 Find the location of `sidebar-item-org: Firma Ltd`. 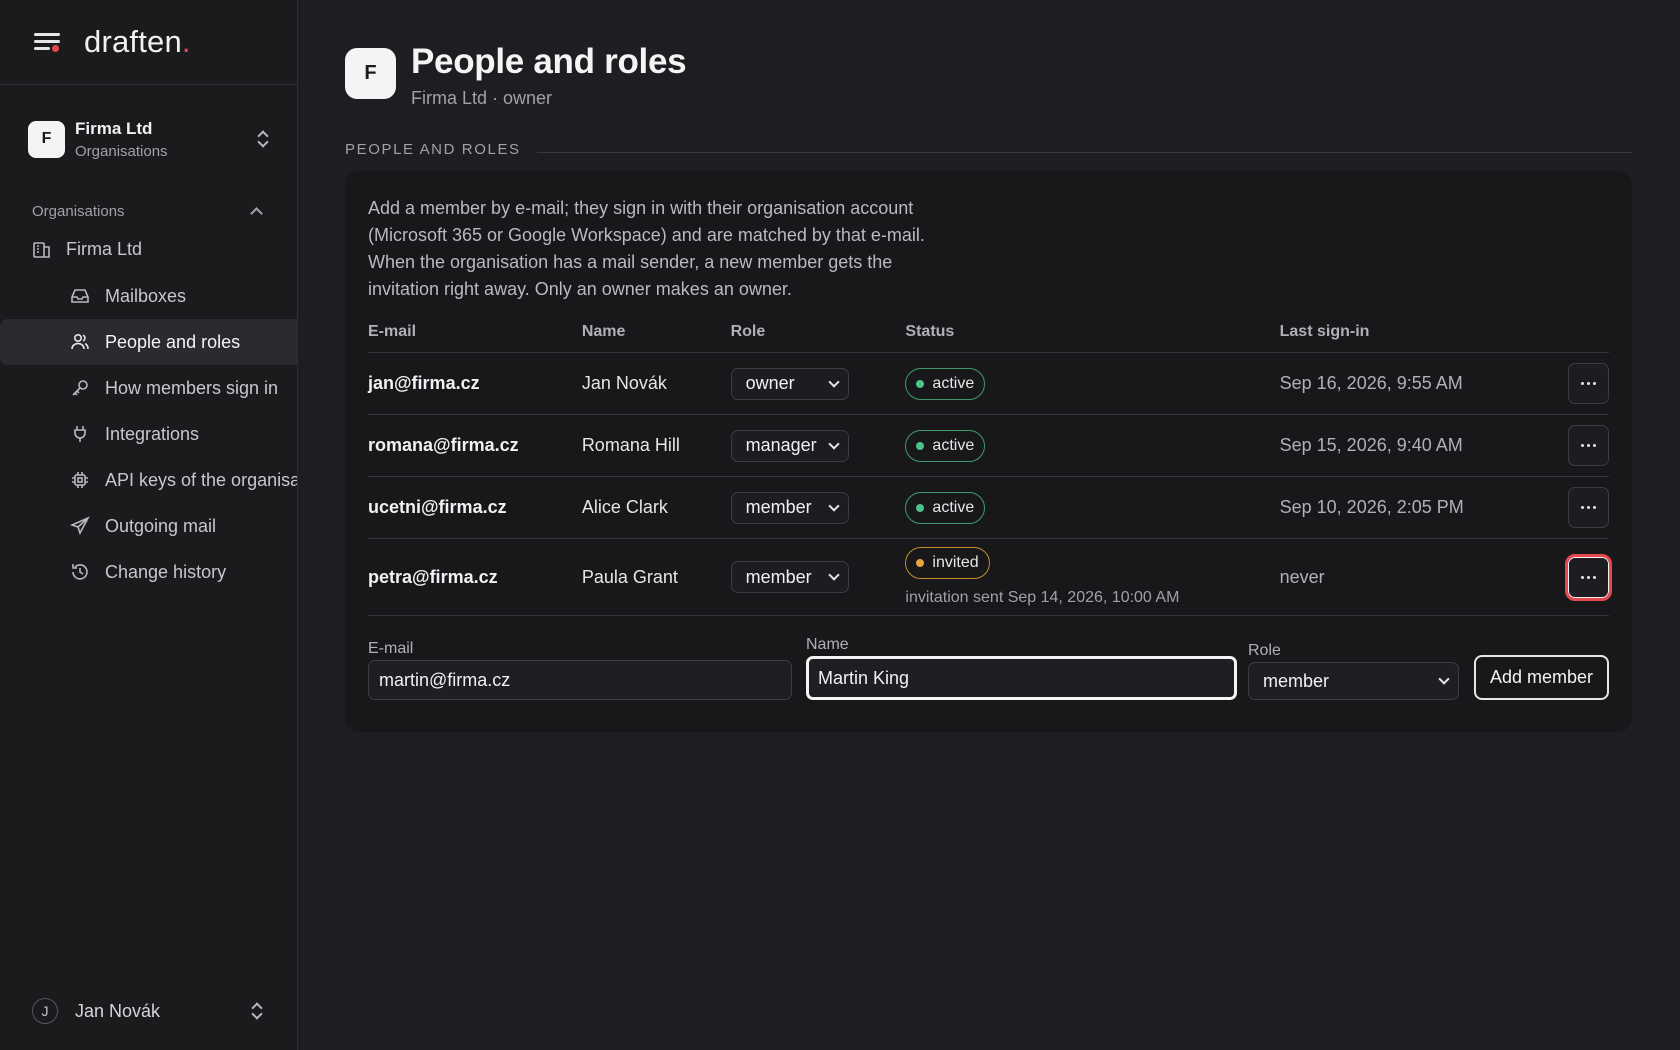

sidebar-item-org: Firma Ltd is located at coordinates (148, 249).